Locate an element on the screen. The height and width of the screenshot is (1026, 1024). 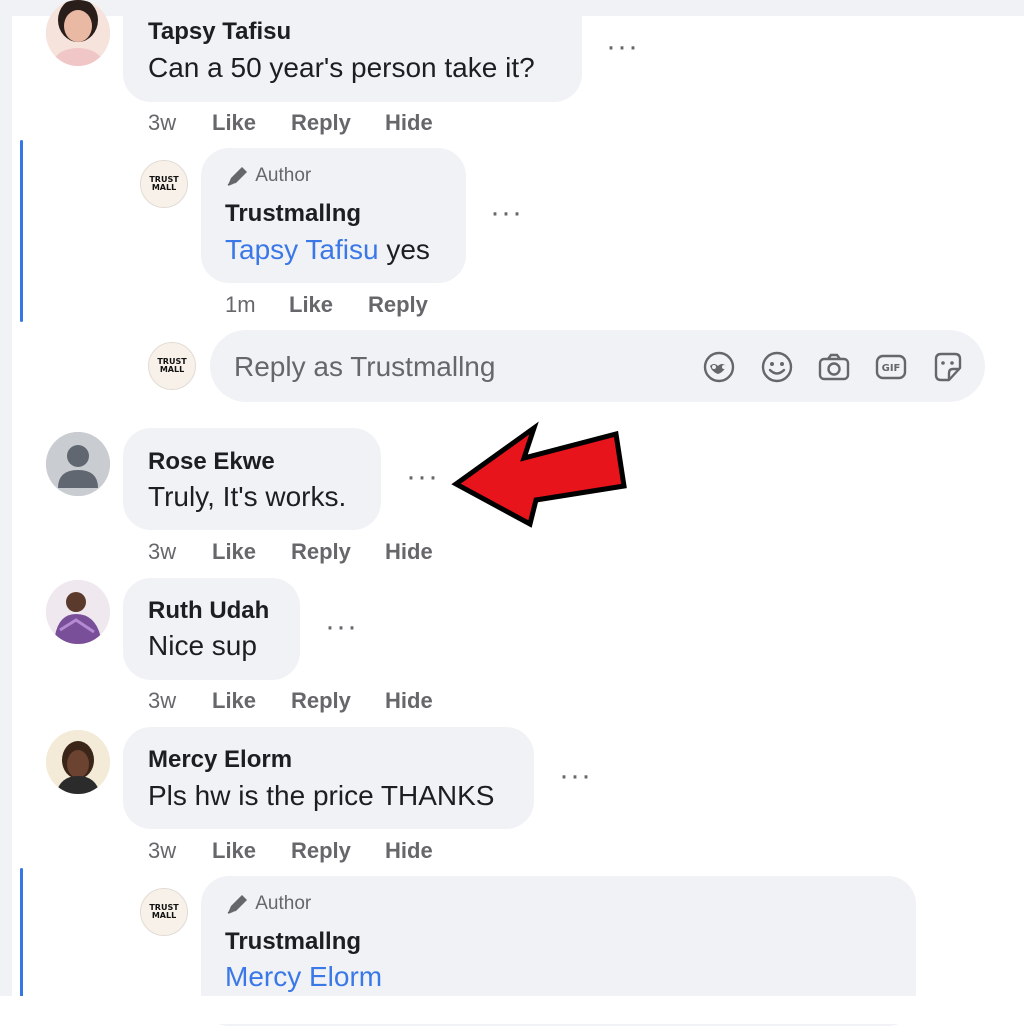
svg-text: GIF is located at coordinates (891, 368).